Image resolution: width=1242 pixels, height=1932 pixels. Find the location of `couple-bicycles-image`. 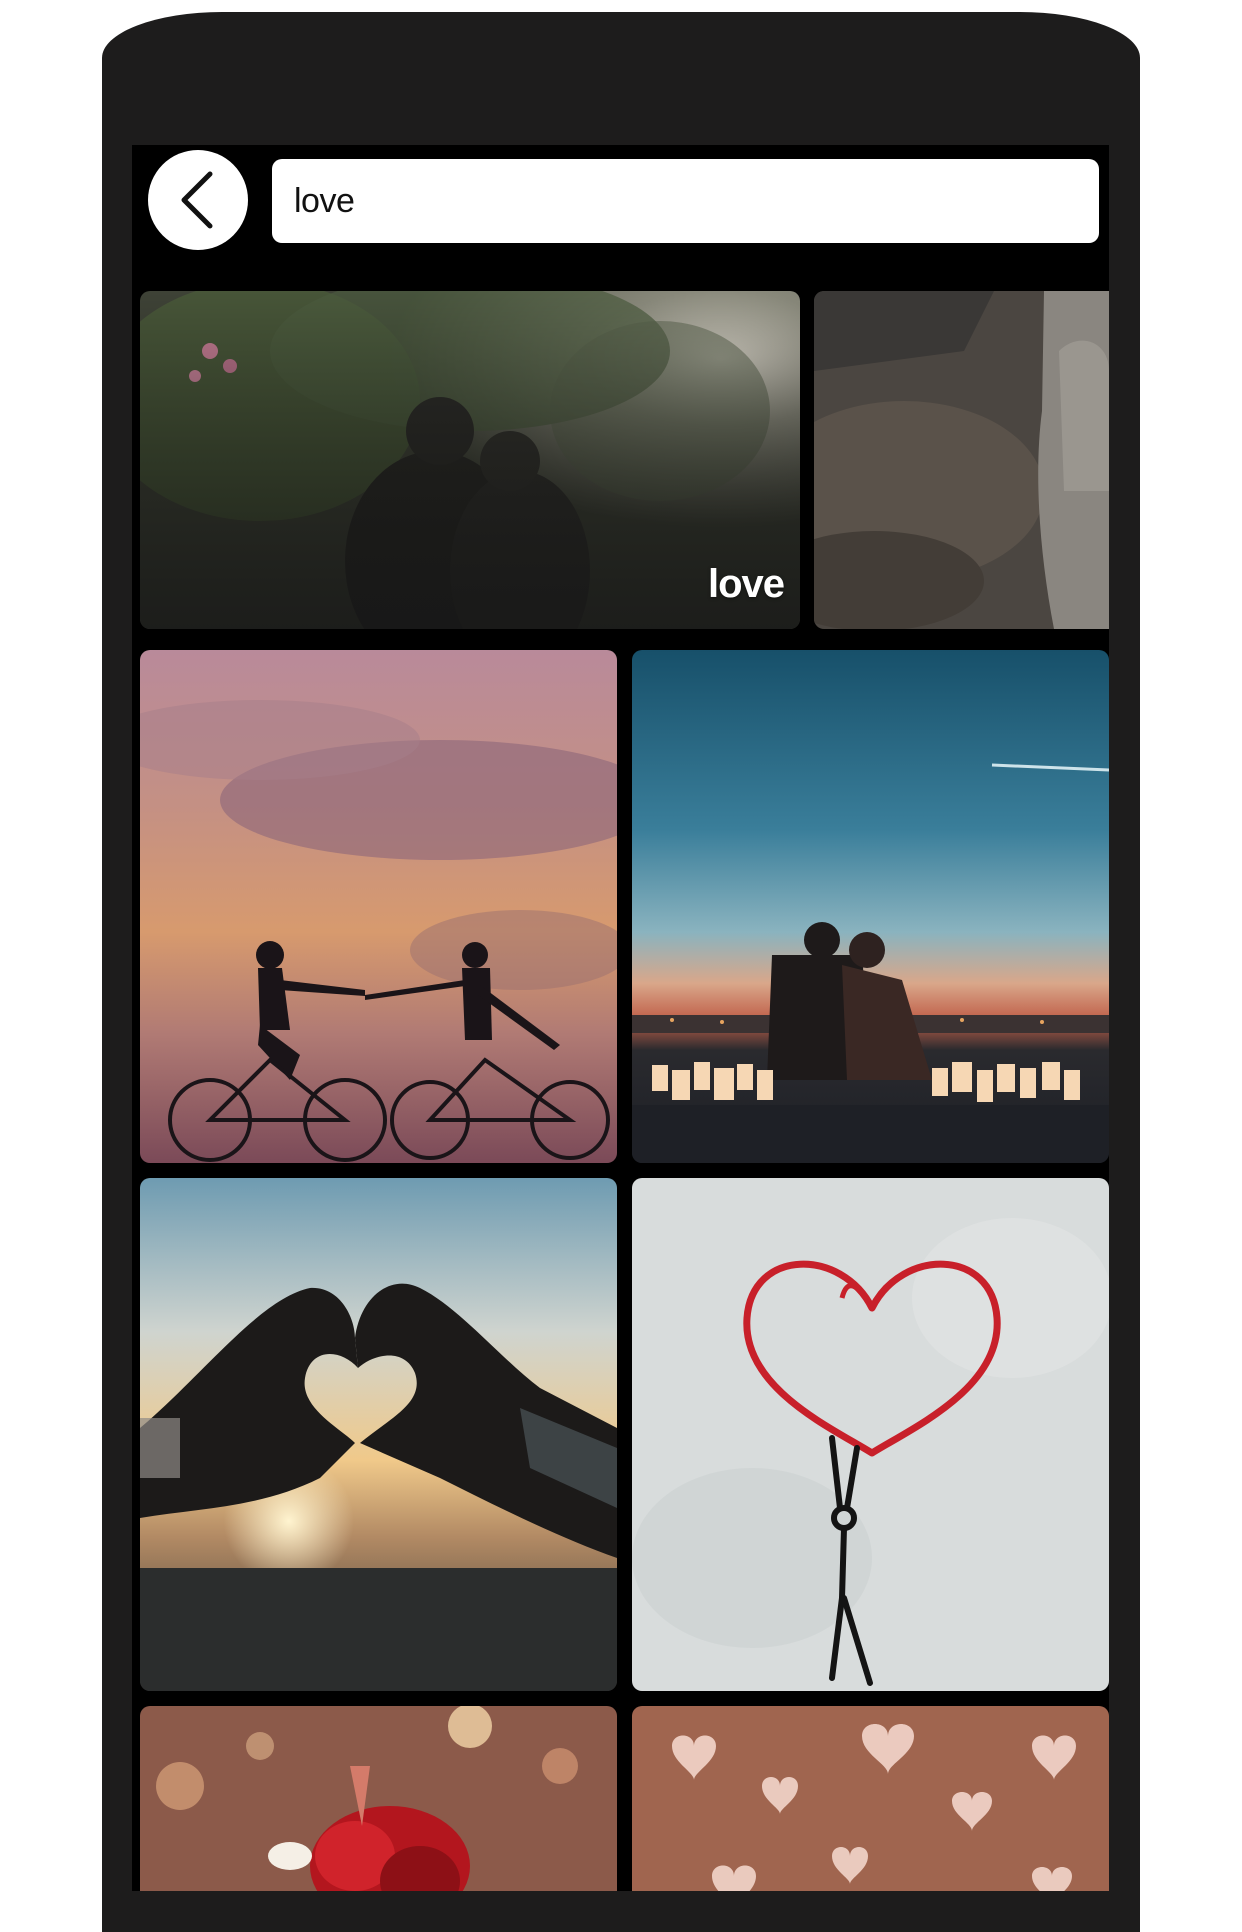

couple-bicycles-image is located at coordinates (378, 906).